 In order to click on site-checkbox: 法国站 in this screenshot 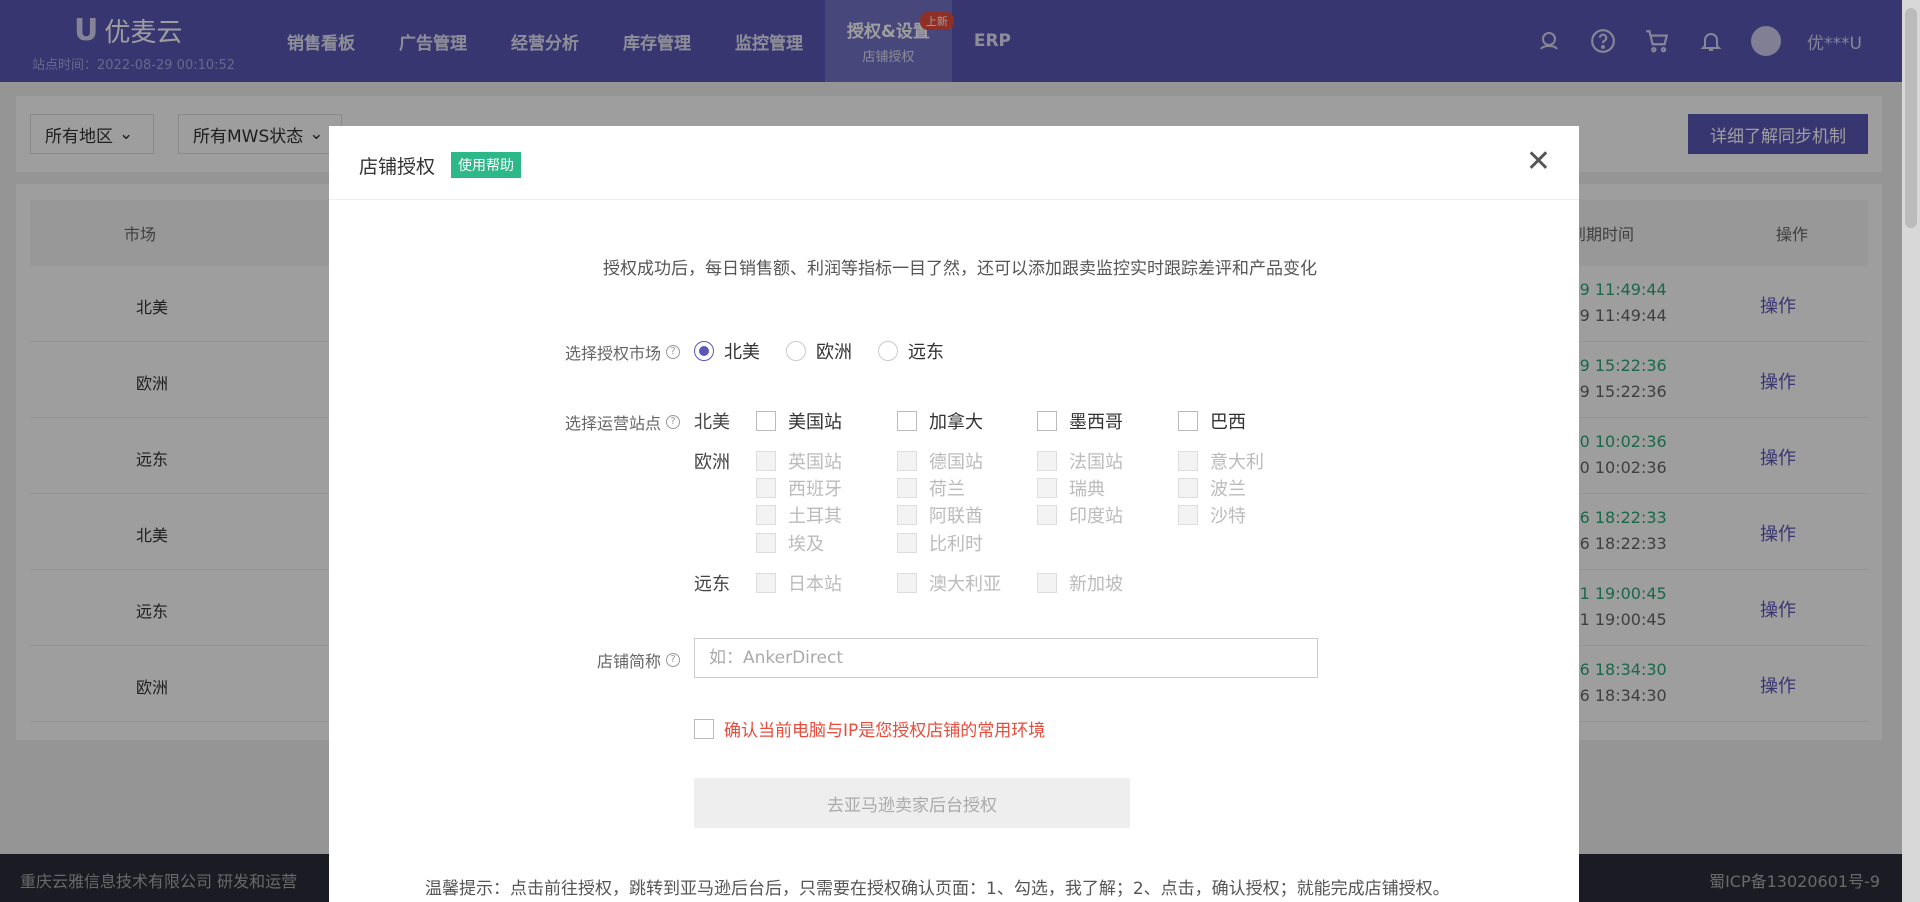, I will do `click(1080, 461)`.